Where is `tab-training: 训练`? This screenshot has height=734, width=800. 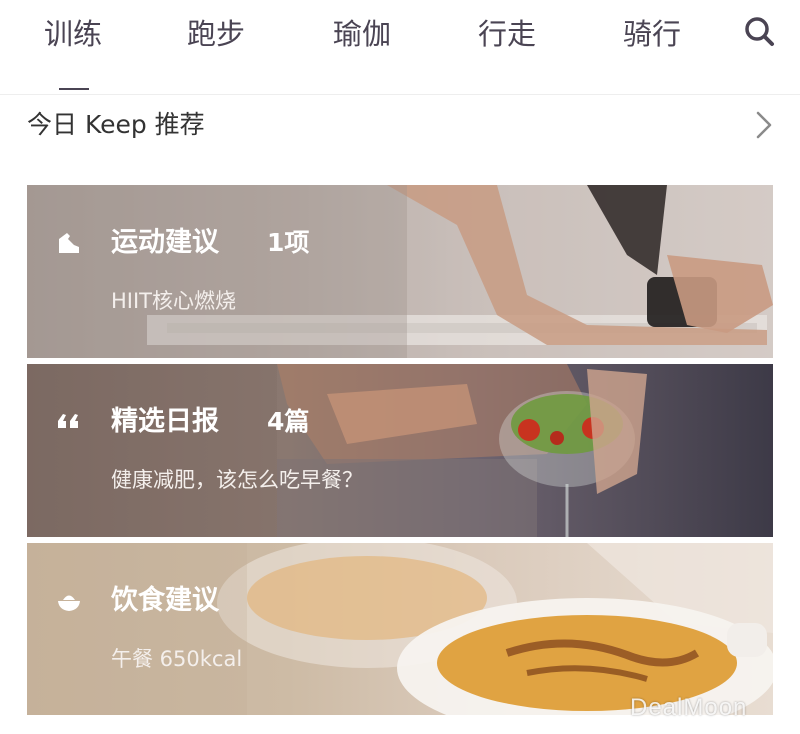
tab-training: 训练 is located at coordinates (73, 34).